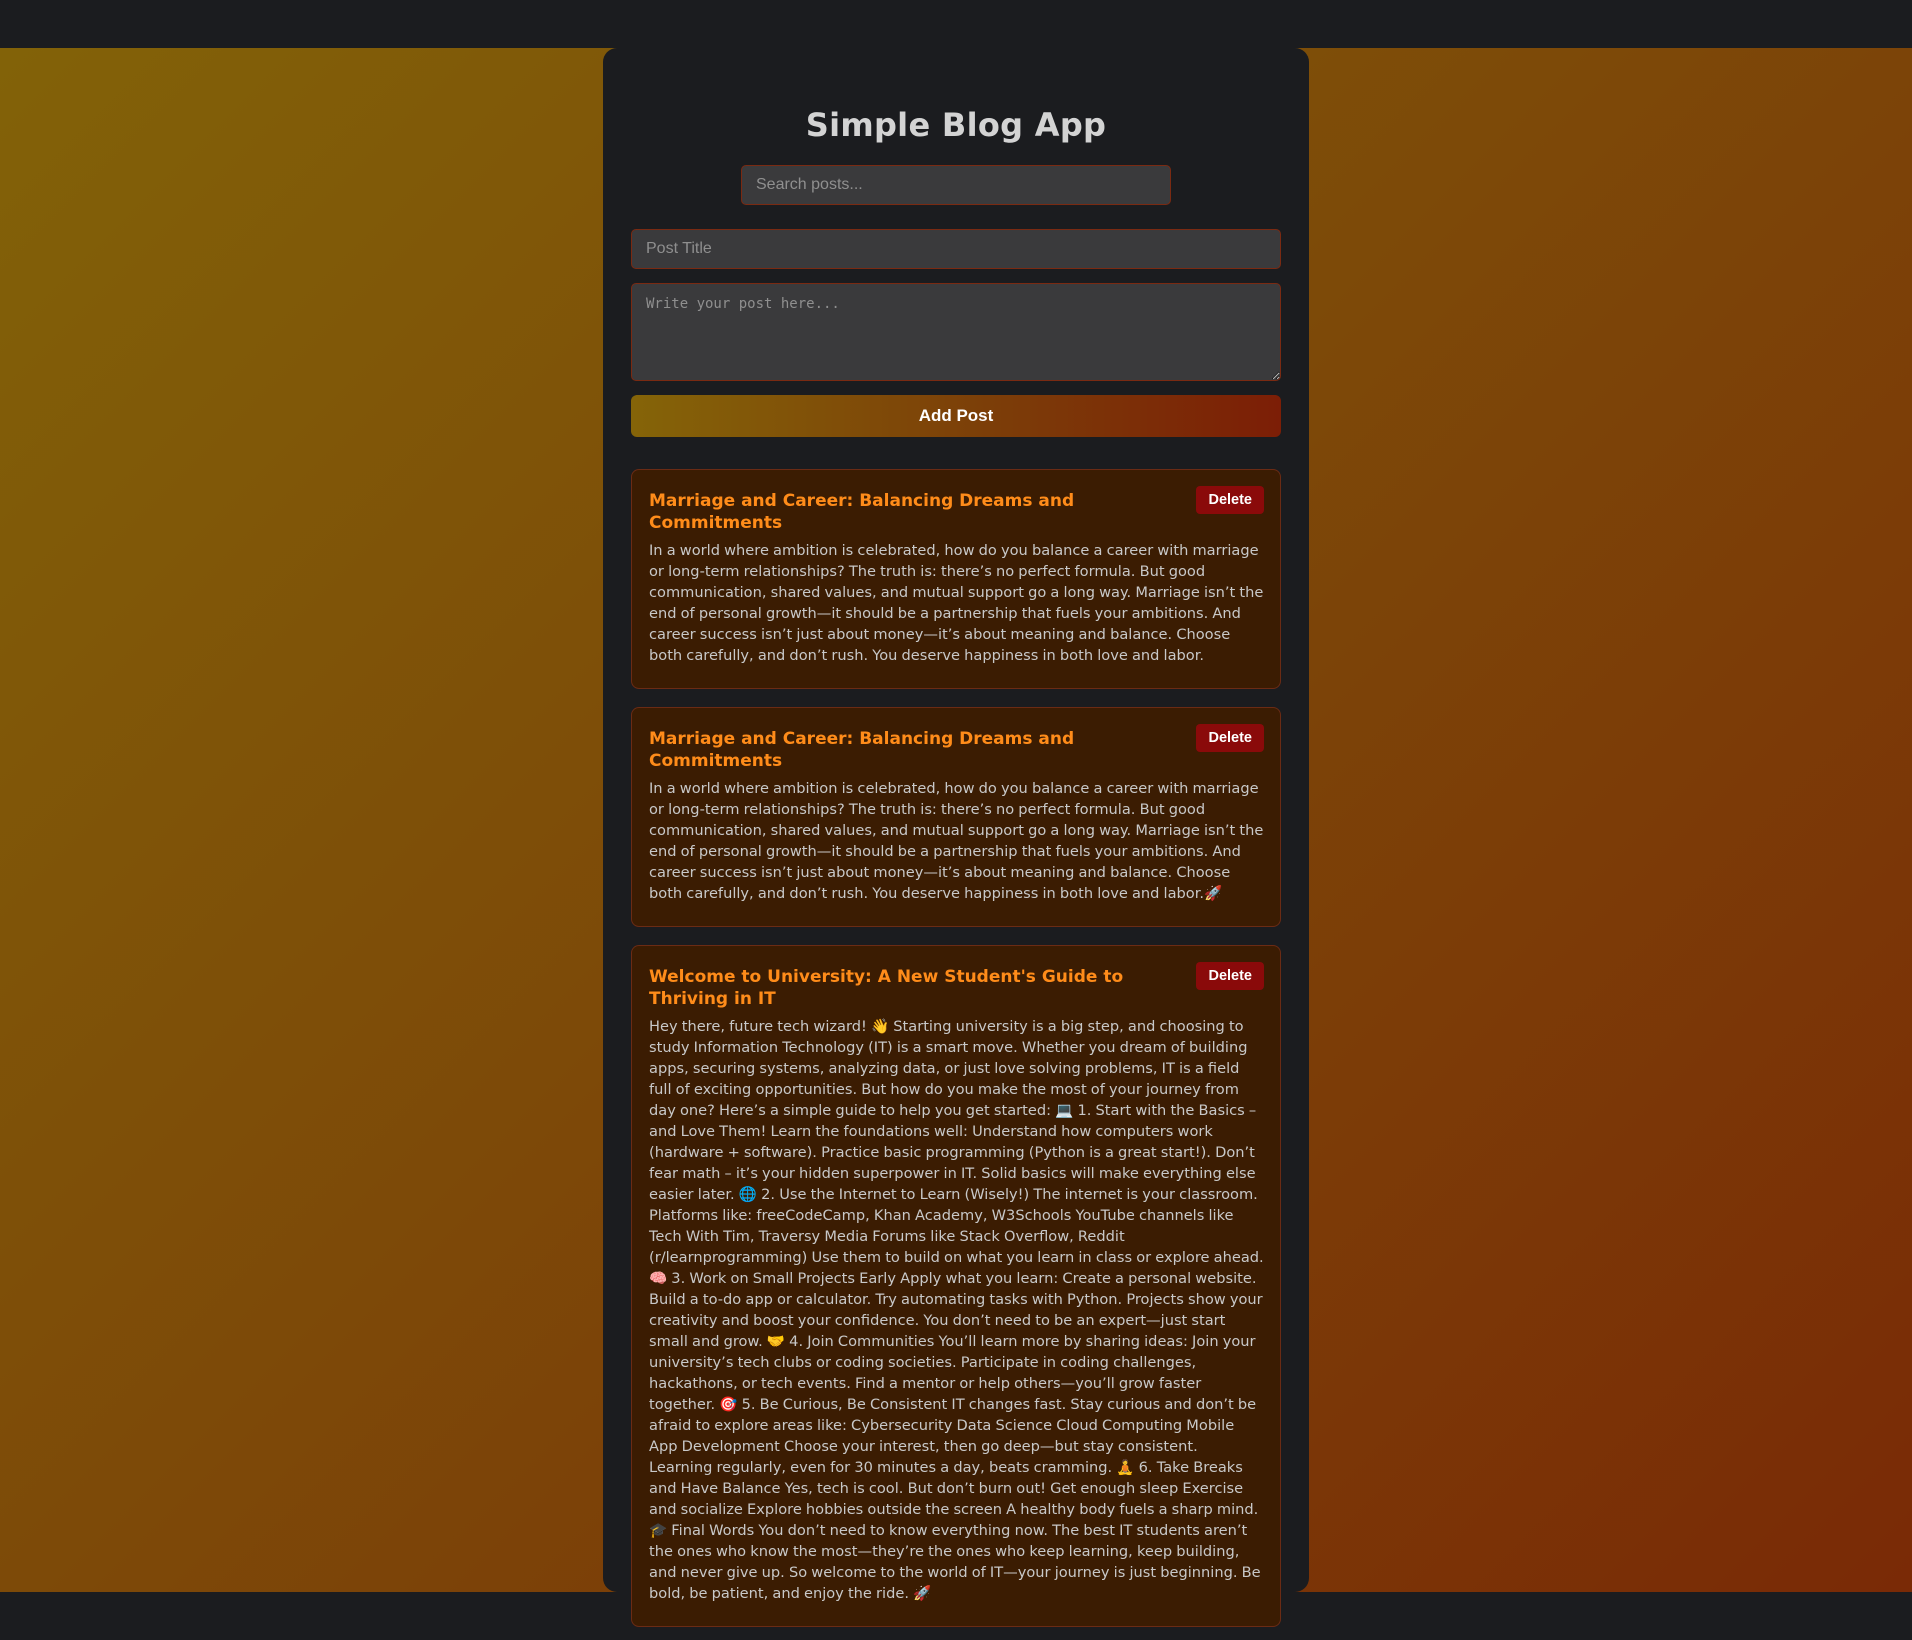  Describe the element at coordinates (956, 249) in the screenshot. I see `post-title-input` at that location.